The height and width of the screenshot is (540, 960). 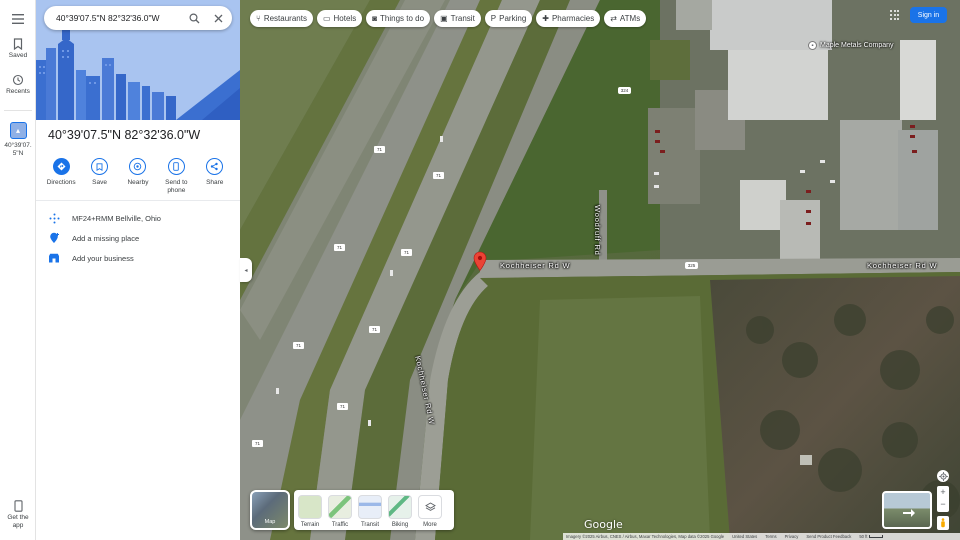 I want to click on add-place-icon, so click(x=54, y=238).